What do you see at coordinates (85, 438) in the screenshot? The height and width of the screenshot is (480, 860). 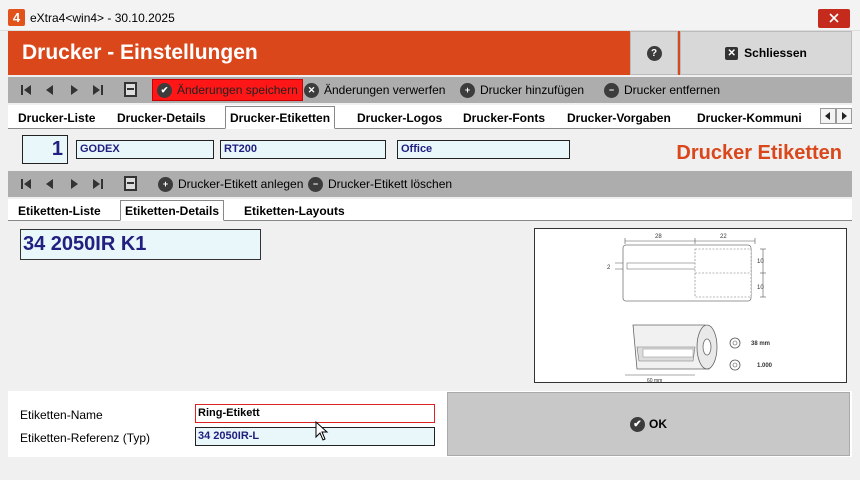 I see `label-ref-caption: Etiketten-Referenz (Typ)` at bounding box center [85, 438].